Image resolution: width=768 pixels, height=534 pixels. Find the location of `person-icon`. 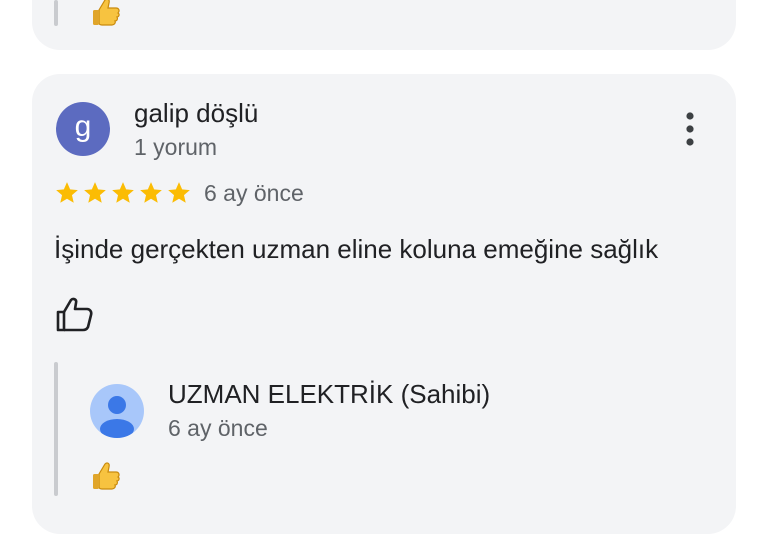

person-icon is located at coordinates (117, 417).